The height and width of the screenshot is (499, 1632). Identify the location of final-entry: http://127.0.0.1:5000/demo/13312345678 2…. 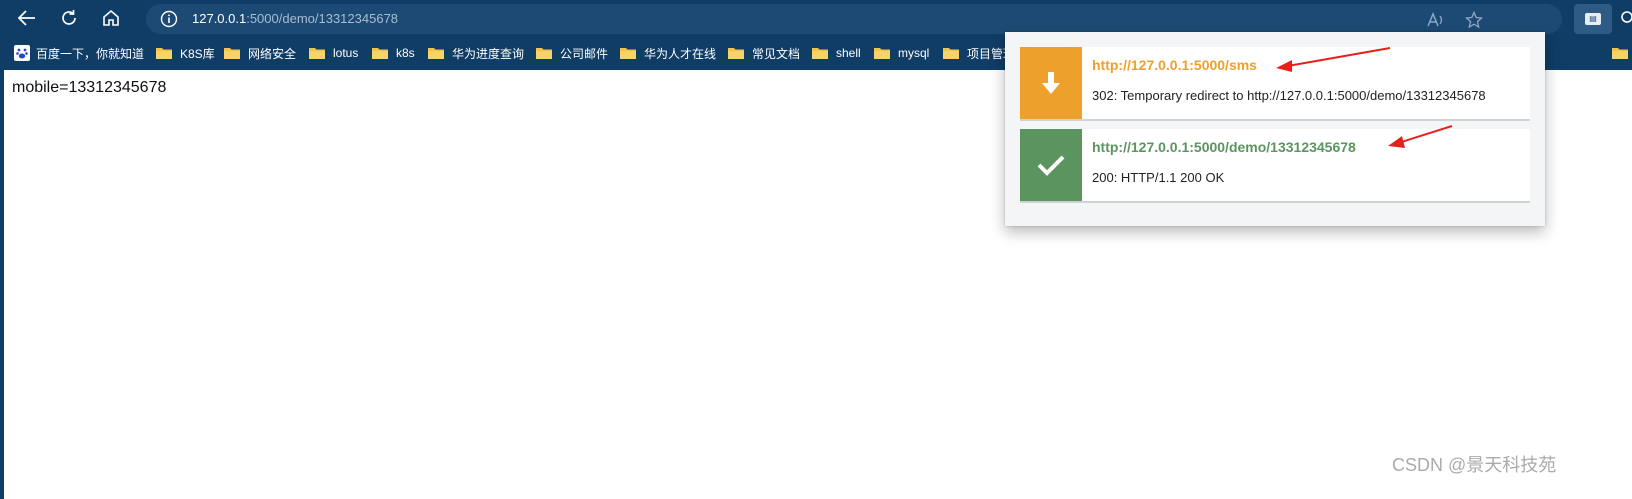
(1275, 166).